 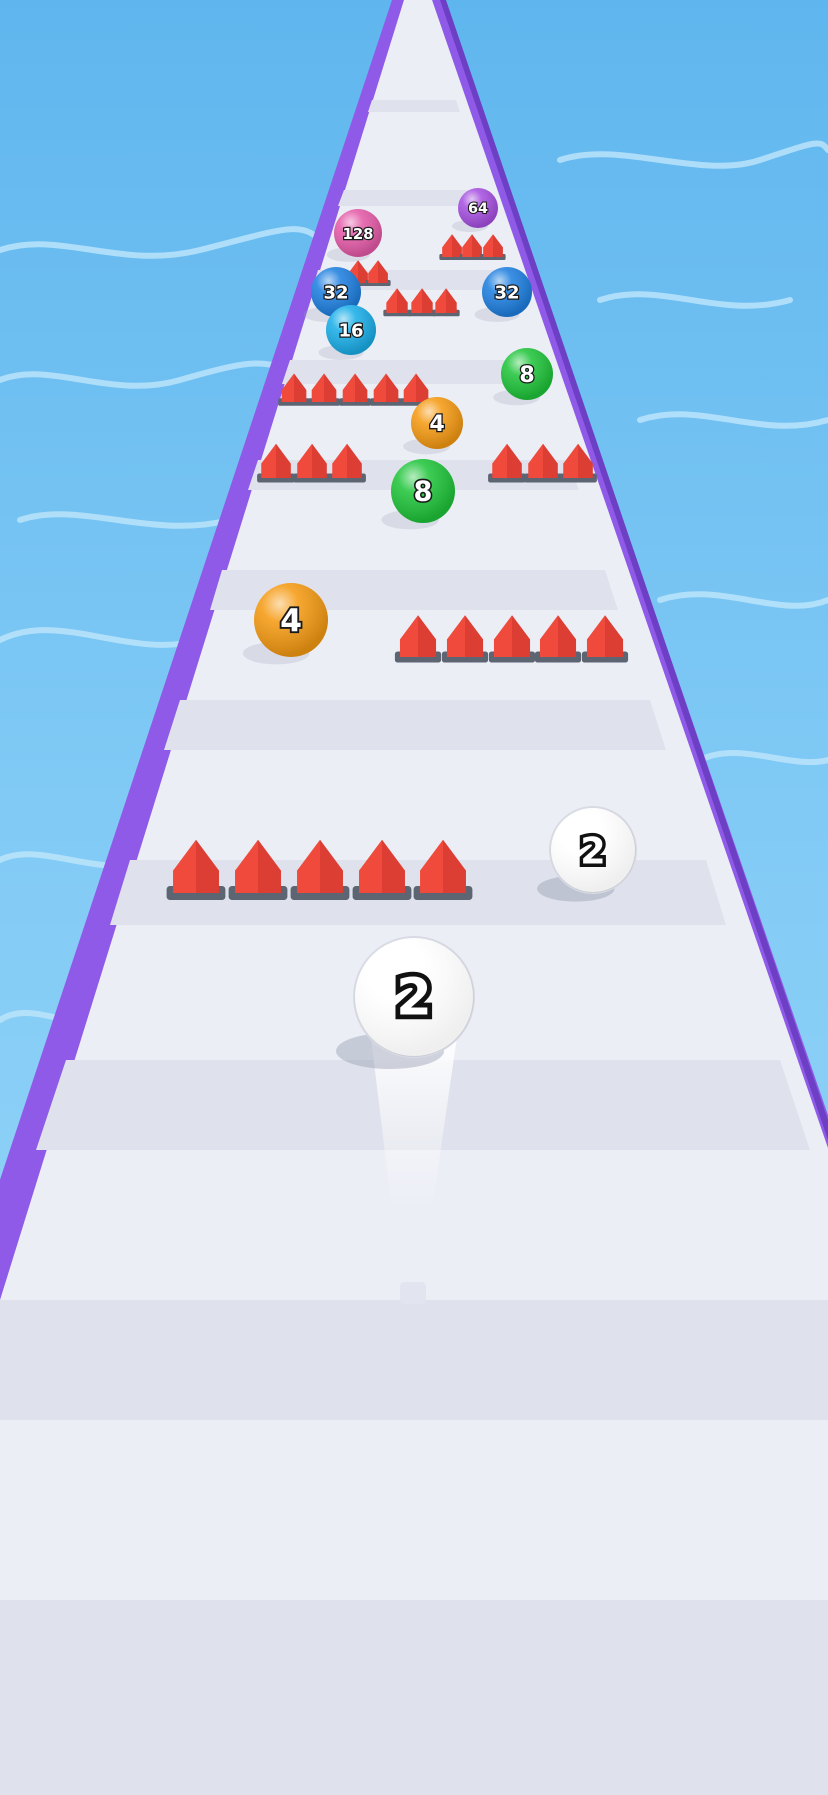 What do you see at coordinates (413, 1293) in the screenshot?
I see `track-marker` at bounding box center [413, 1293].